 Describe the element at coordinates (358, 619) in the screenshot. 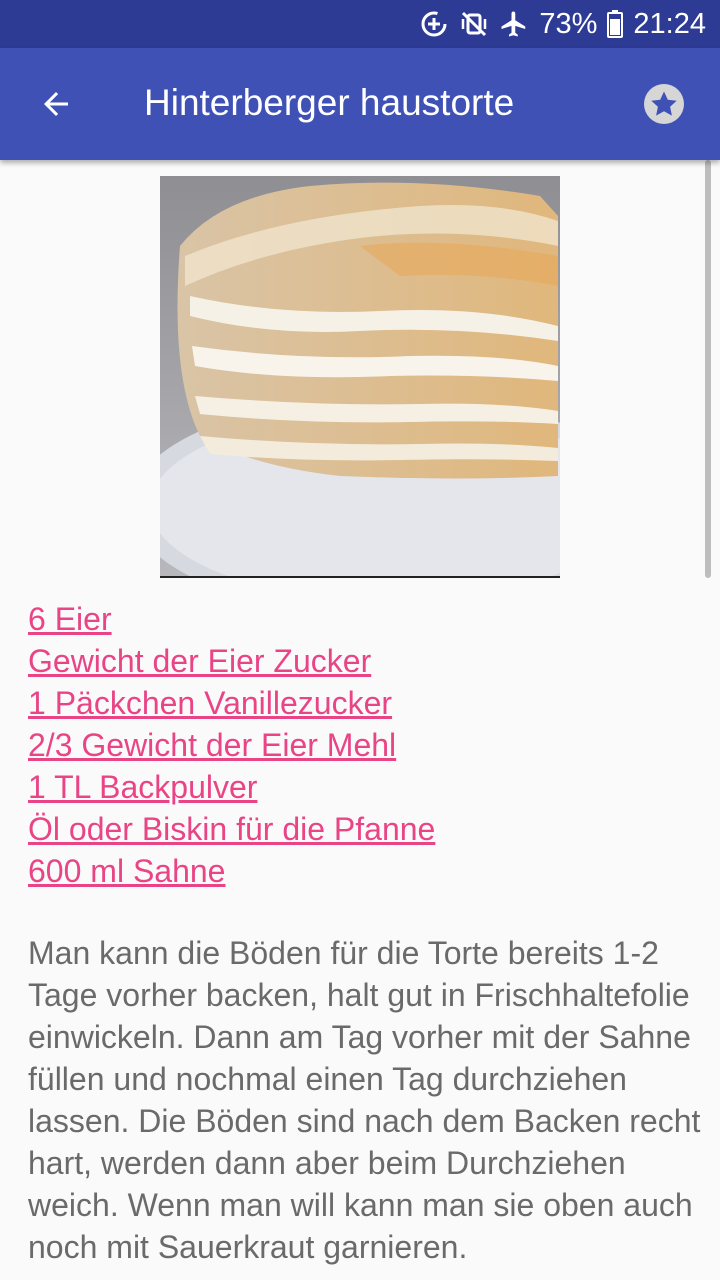

I see `ingredient-link: 6 Eier` at that location.